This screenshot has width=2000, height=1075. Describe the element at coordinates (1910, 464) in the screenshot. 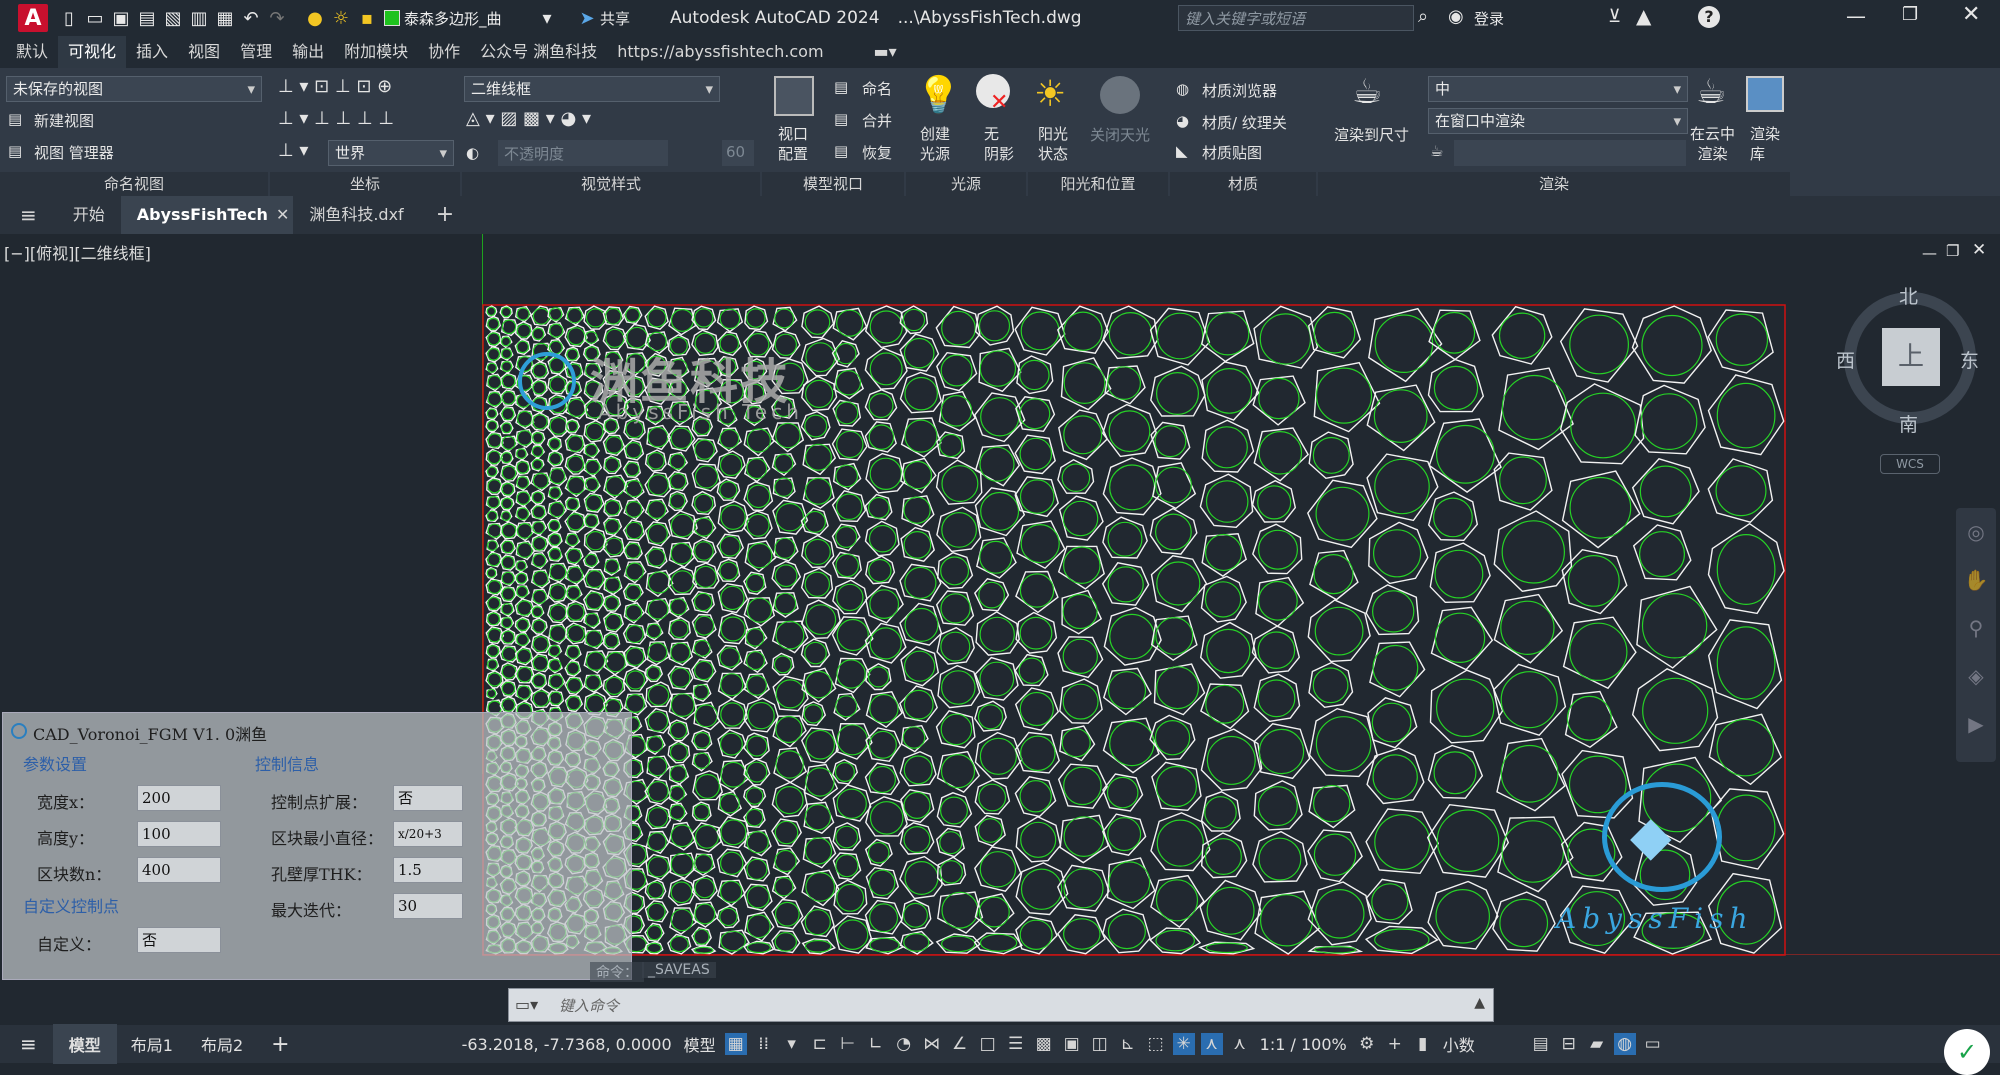

I see `wcs-menu: WCS` at that location.